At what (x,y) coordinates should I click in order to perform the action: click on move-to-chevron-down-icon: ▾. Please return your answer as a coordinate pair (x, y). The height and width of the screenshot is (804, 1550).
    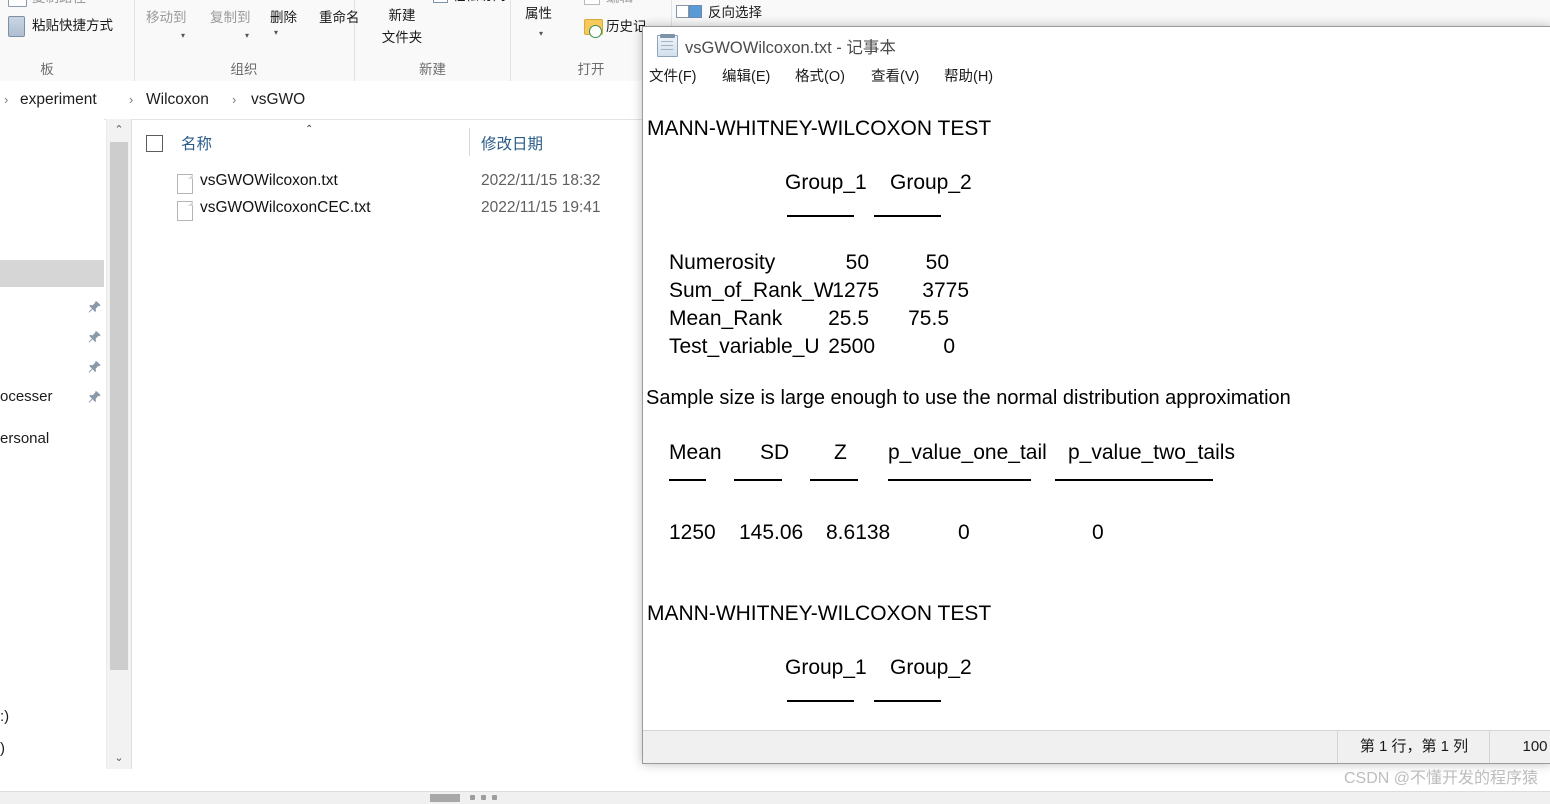
    Looking at the image, I should click on (183, 35).